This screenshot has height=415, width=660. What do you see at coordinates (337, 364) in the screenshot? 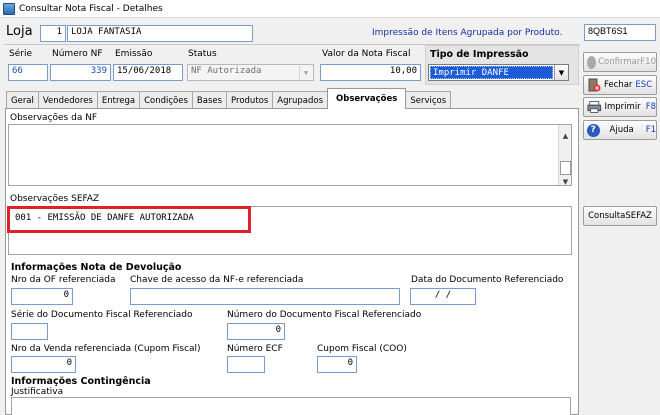
I see `cupom-fiscal-field: 0` at bounding box center [337, 364].